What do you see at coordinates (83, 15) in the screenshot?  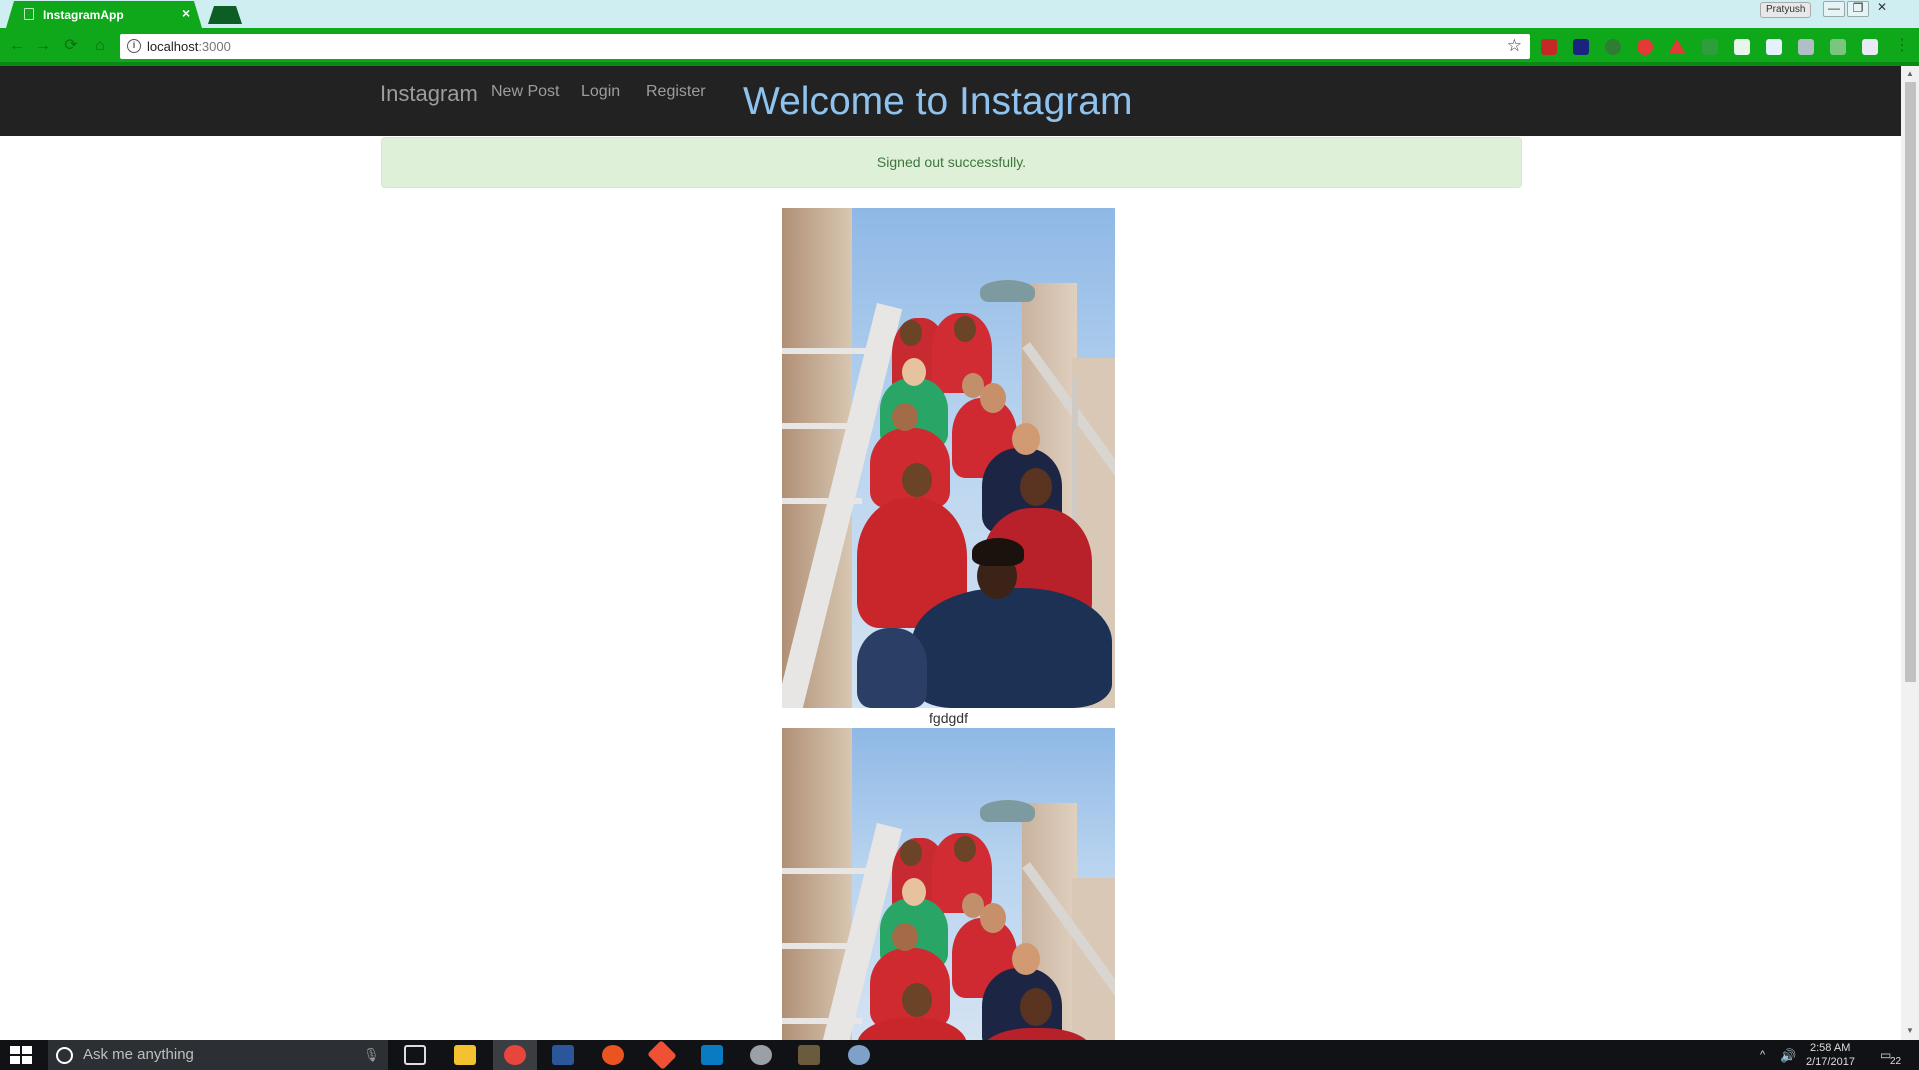 I see `tab-title: InstagramApp` at bounding box center [83, 15].